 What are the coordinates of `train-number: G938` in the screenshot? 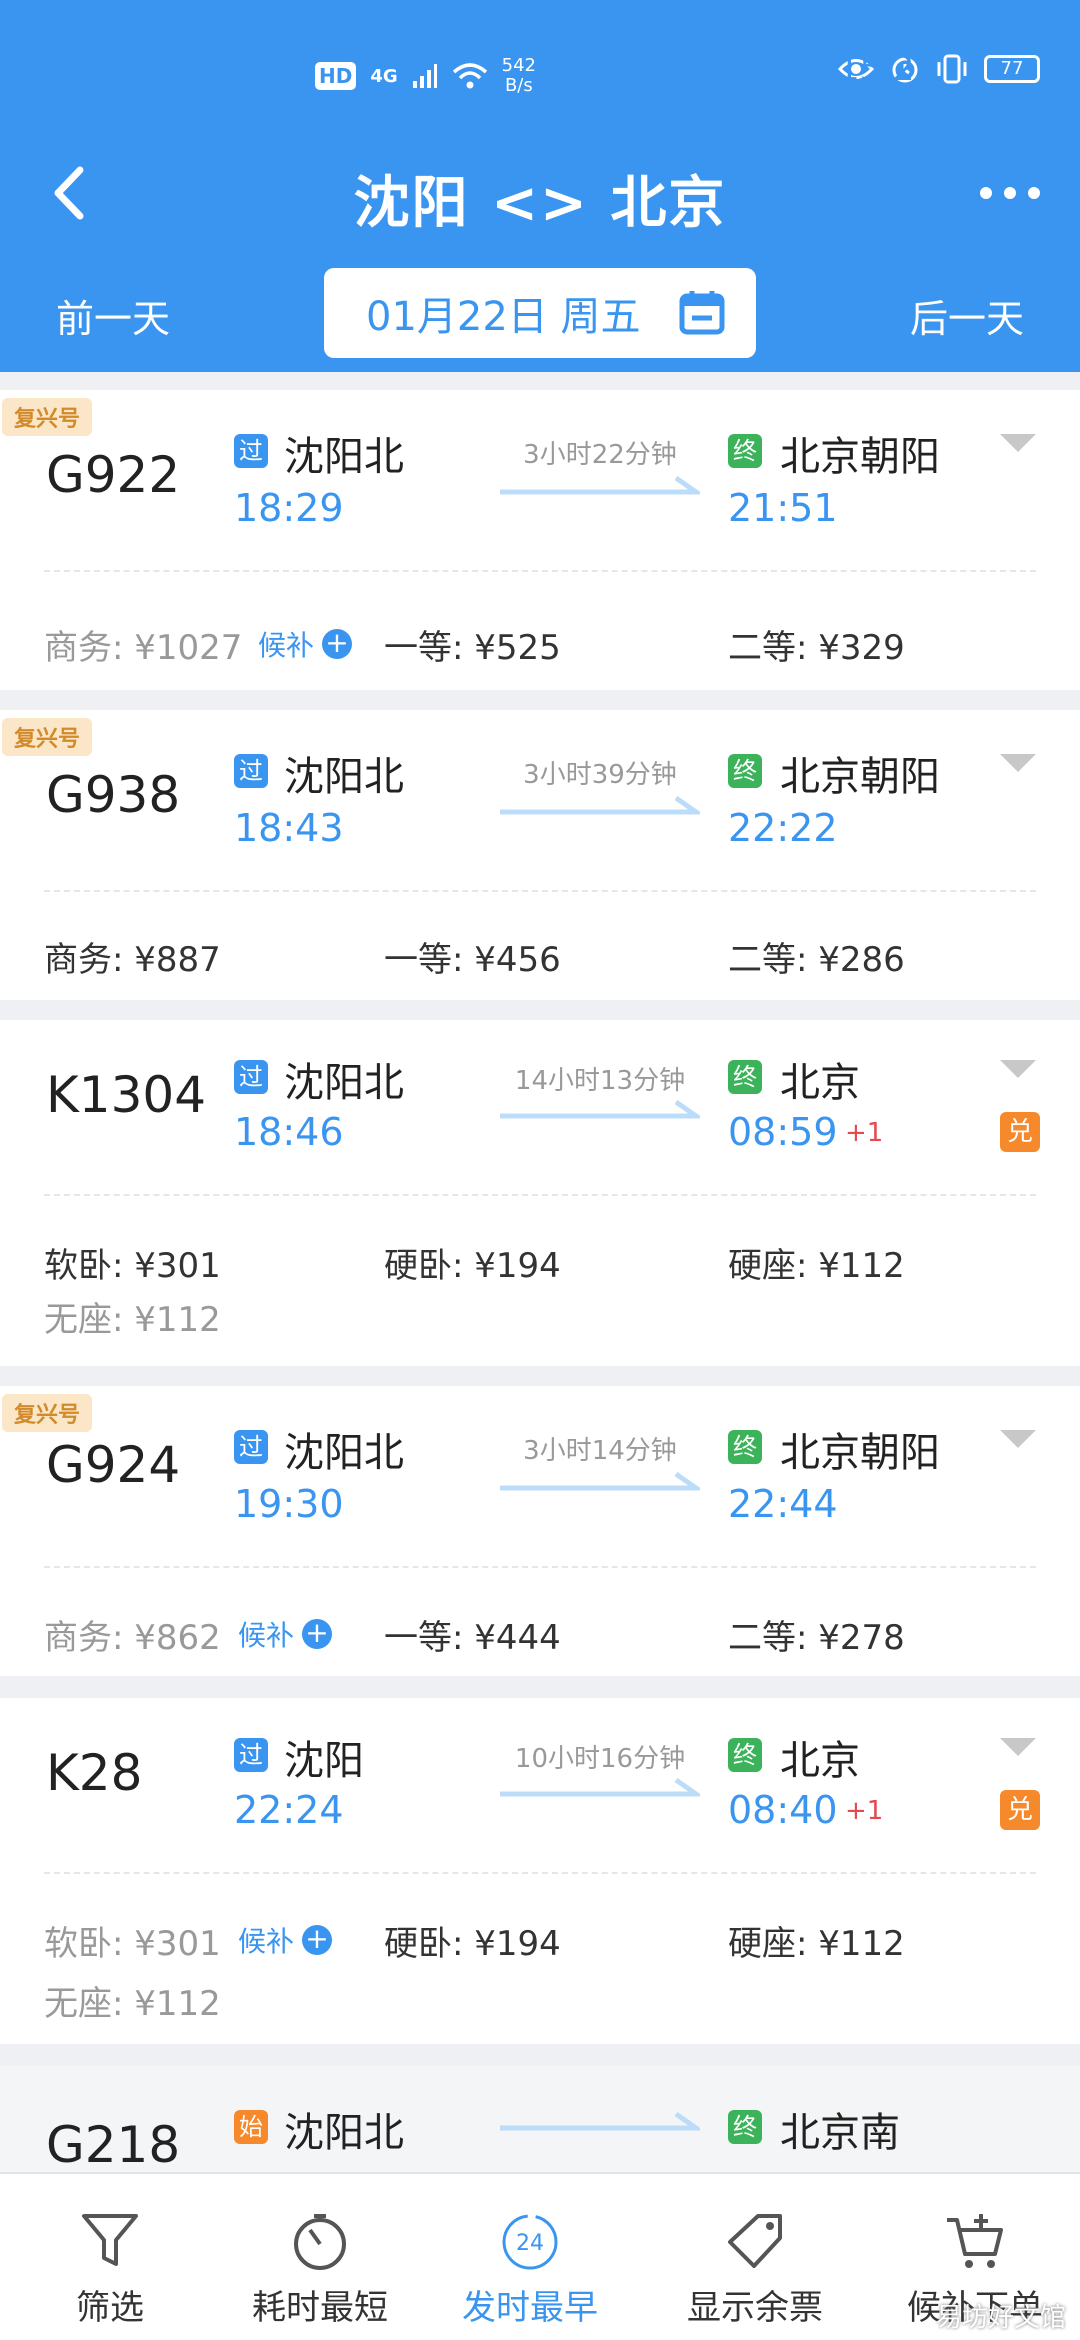 It's located at (113, 795).